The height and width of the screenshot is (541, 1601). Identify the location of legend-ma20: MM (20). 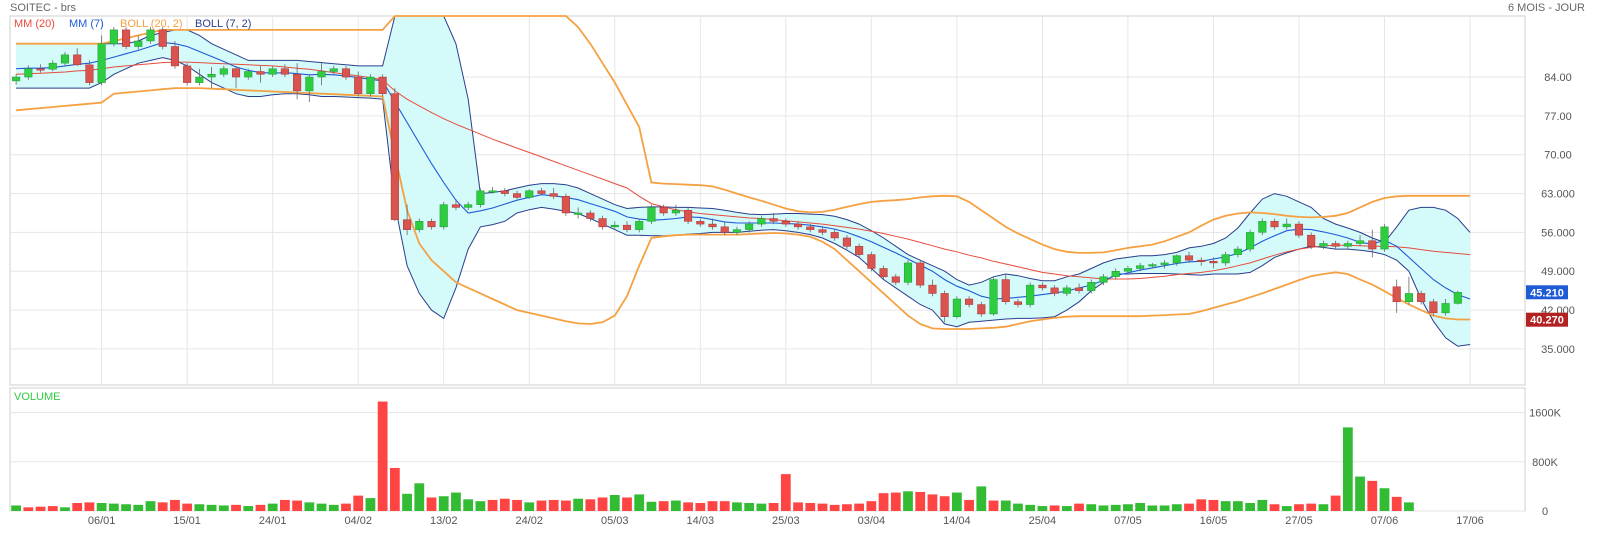
(34, 24).